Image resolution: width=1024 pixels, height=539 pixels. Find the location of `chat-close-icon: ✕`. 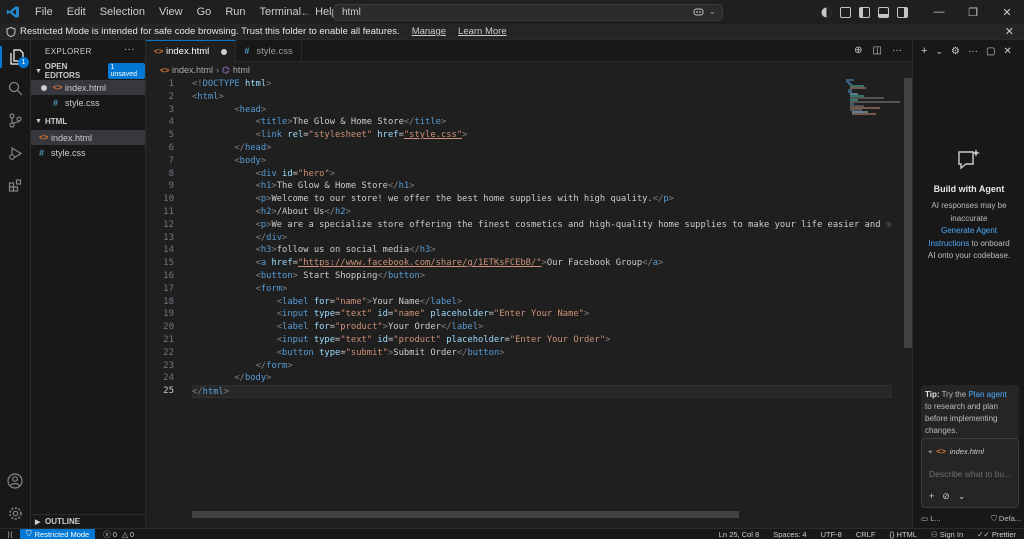

chat-close-icon: ✕ is located at coordinates (1007, 51).